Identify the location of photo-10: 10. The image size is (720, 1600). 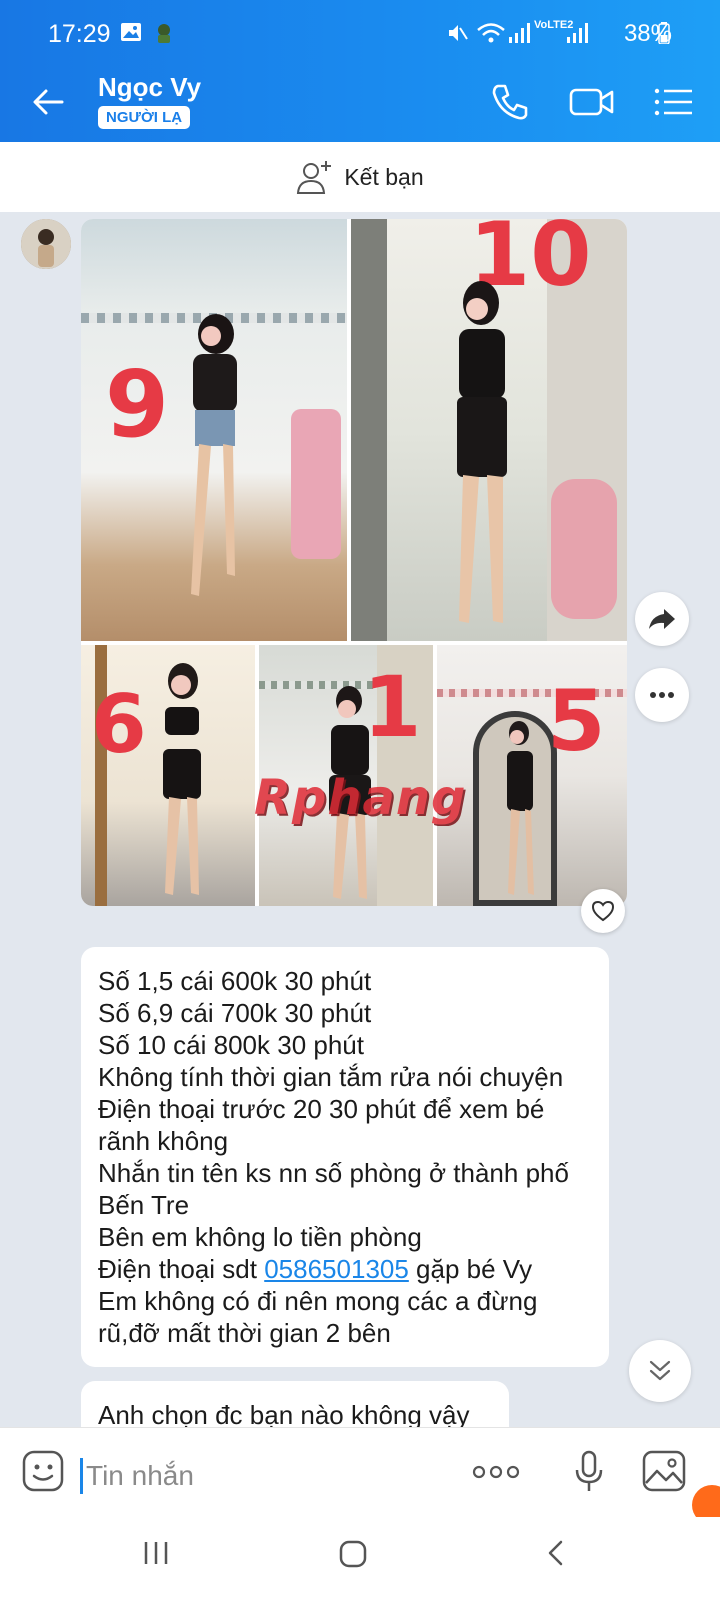
(489, 430).